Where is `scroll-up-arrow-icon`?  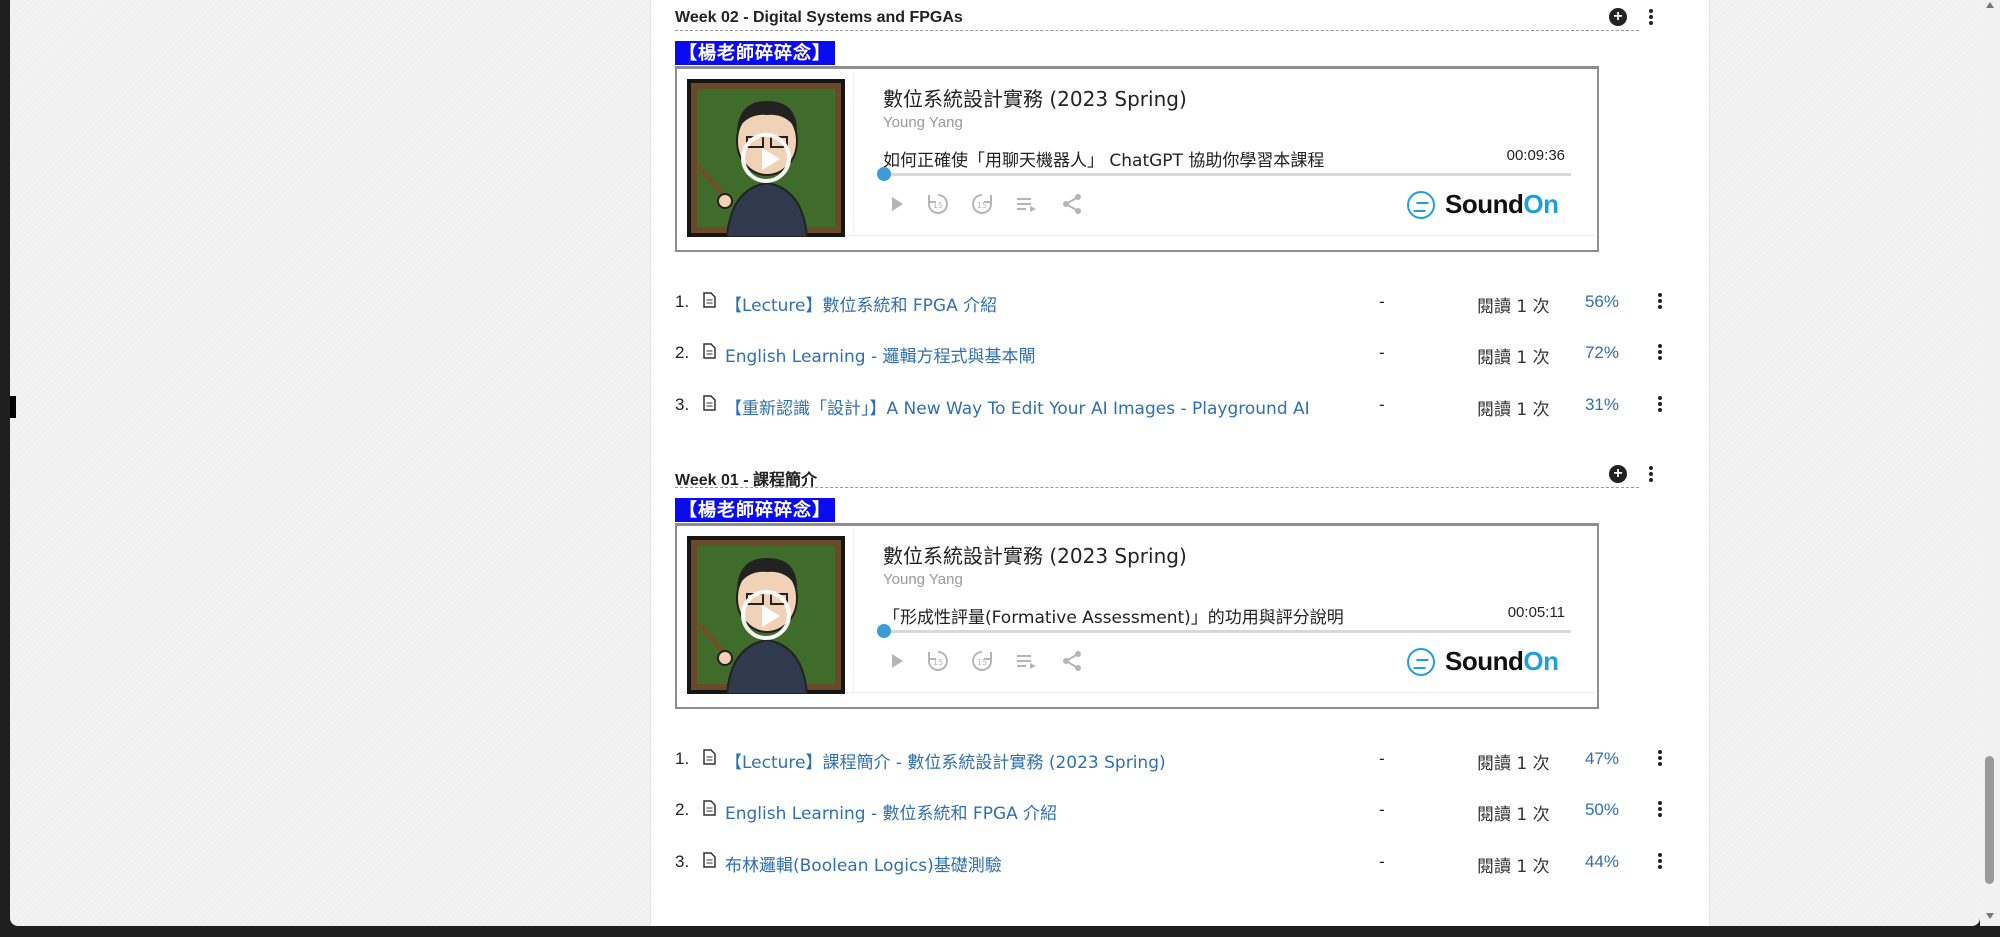 scroll-up-arrow-icon is located at coordinates (1990, 5).